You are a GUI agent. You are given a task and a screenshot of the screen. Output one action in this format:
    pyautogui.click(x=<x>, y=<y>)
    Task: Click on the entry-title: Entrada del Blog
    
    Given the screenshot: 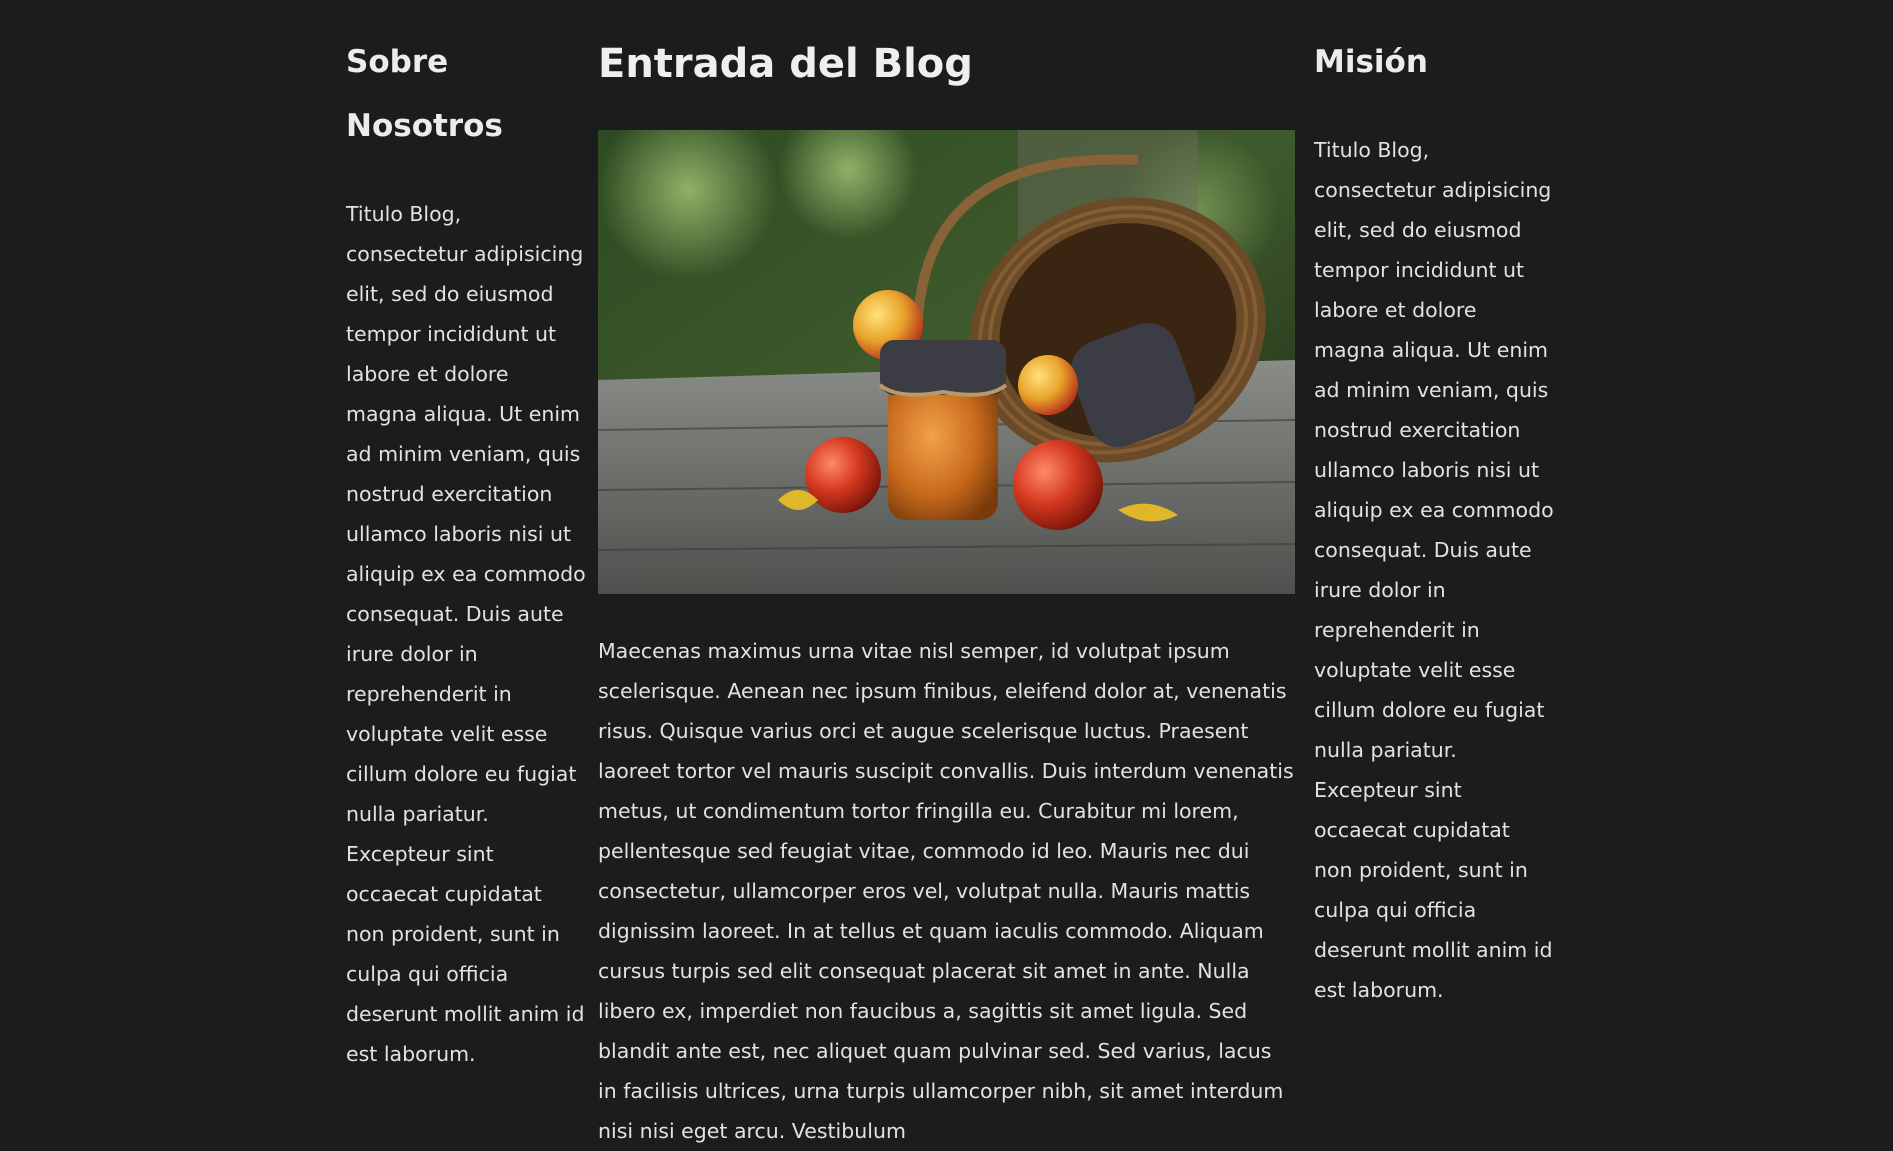 What is the action you would take?
    pyautogui.click(x=785, y=64)
    